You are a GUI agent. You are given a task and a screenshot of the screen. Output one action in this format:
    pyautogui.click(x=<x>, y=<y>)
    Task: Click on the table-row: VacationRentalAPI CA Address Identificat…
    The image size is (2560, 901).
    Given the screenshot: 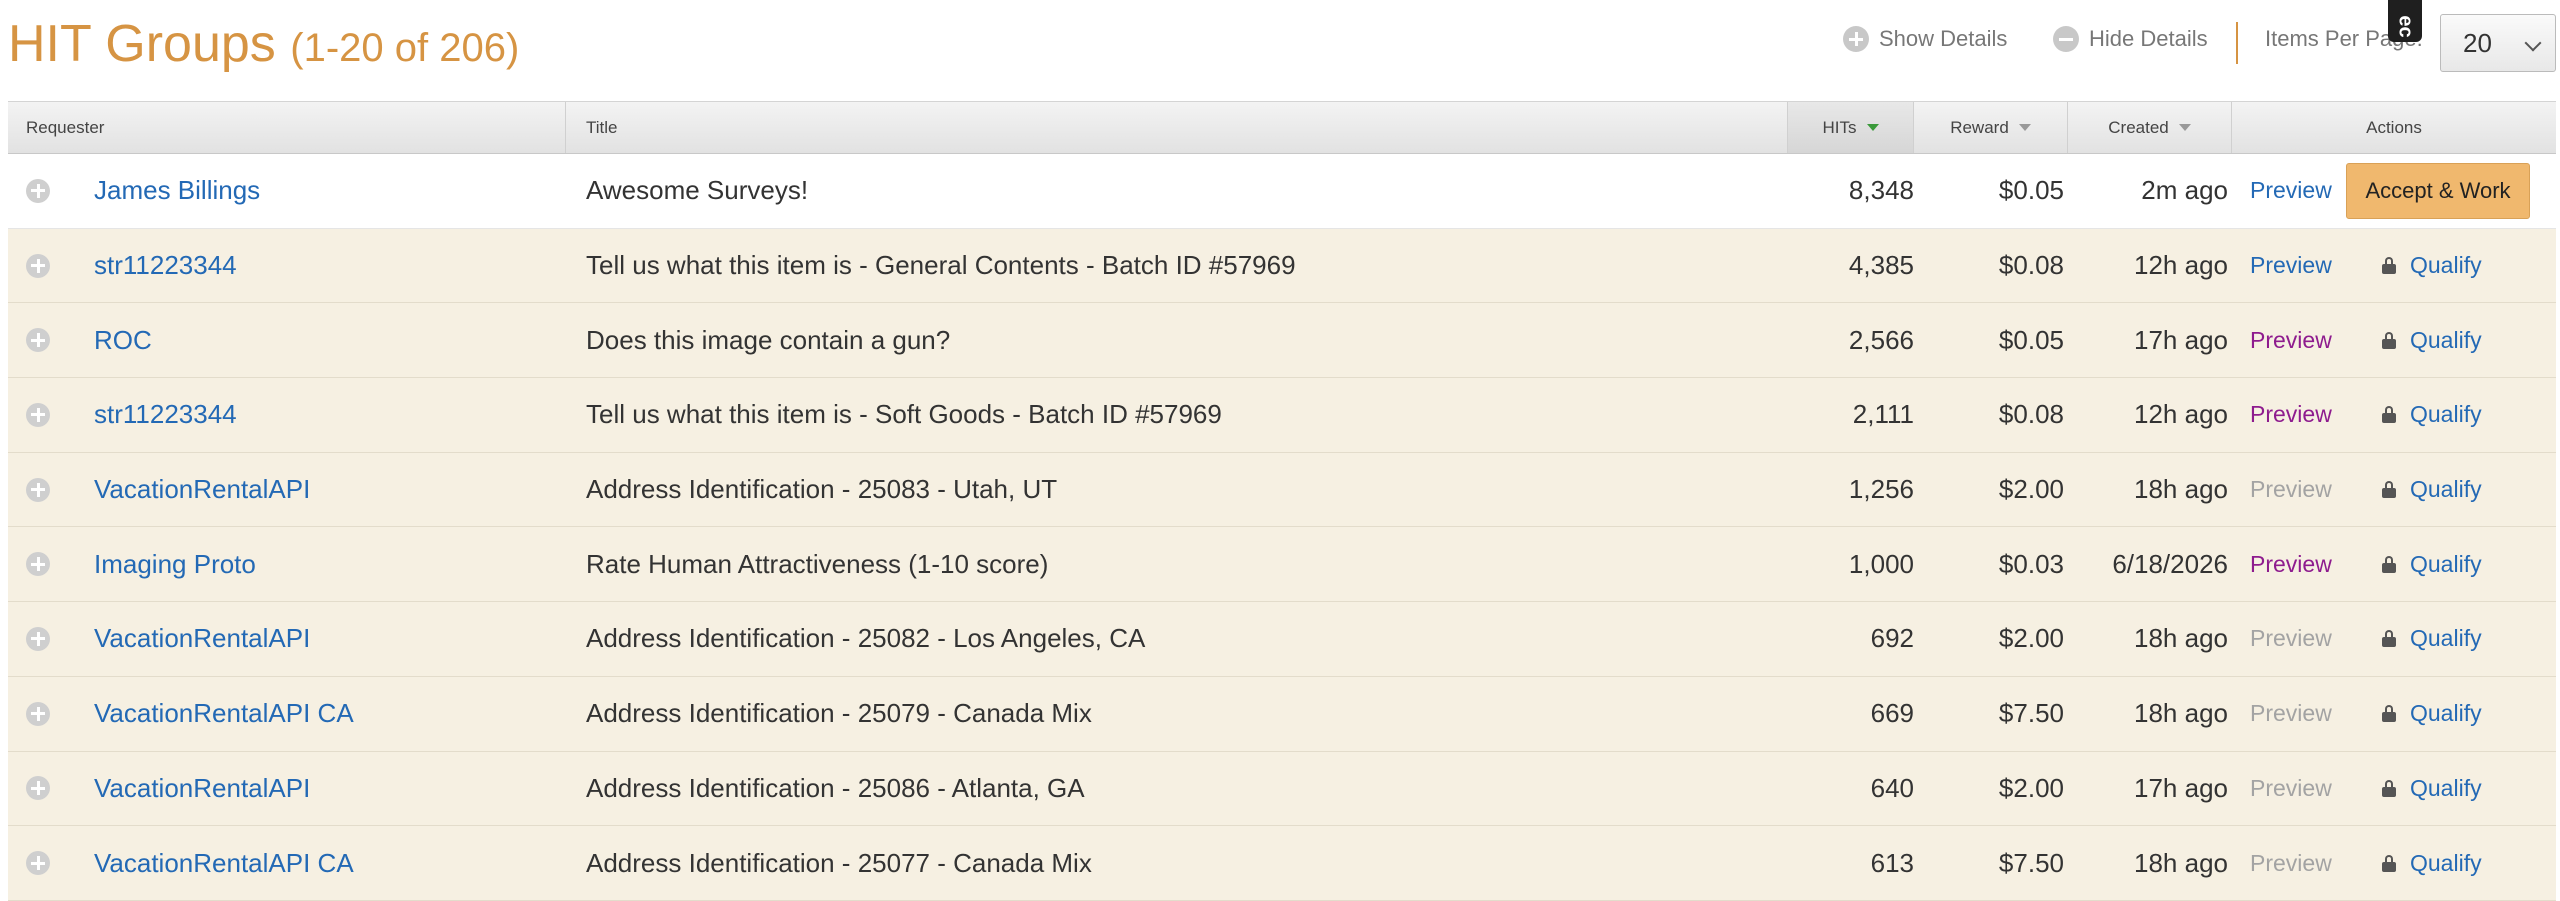 What is the action you would take?
    pyautogui.click(x=1282, y=863)
    